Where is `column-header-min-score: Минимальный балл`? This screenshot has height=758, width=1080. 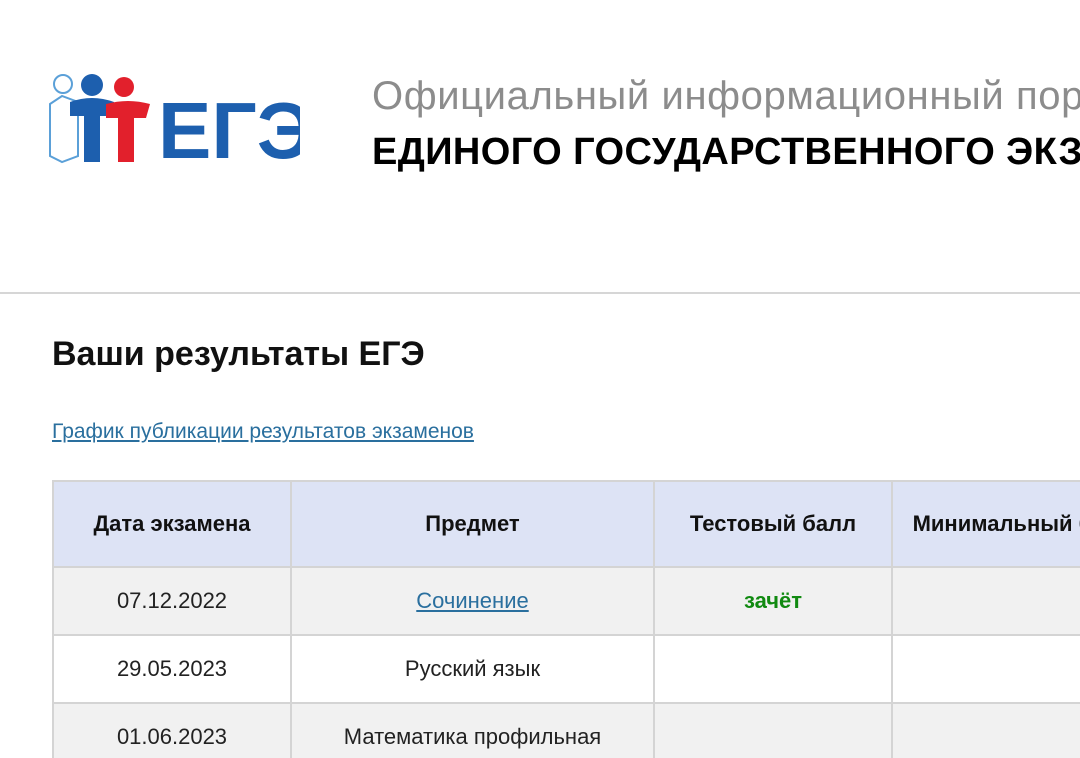 column-header-min-score: Минимальный балл is located at coordinates (985, 524).